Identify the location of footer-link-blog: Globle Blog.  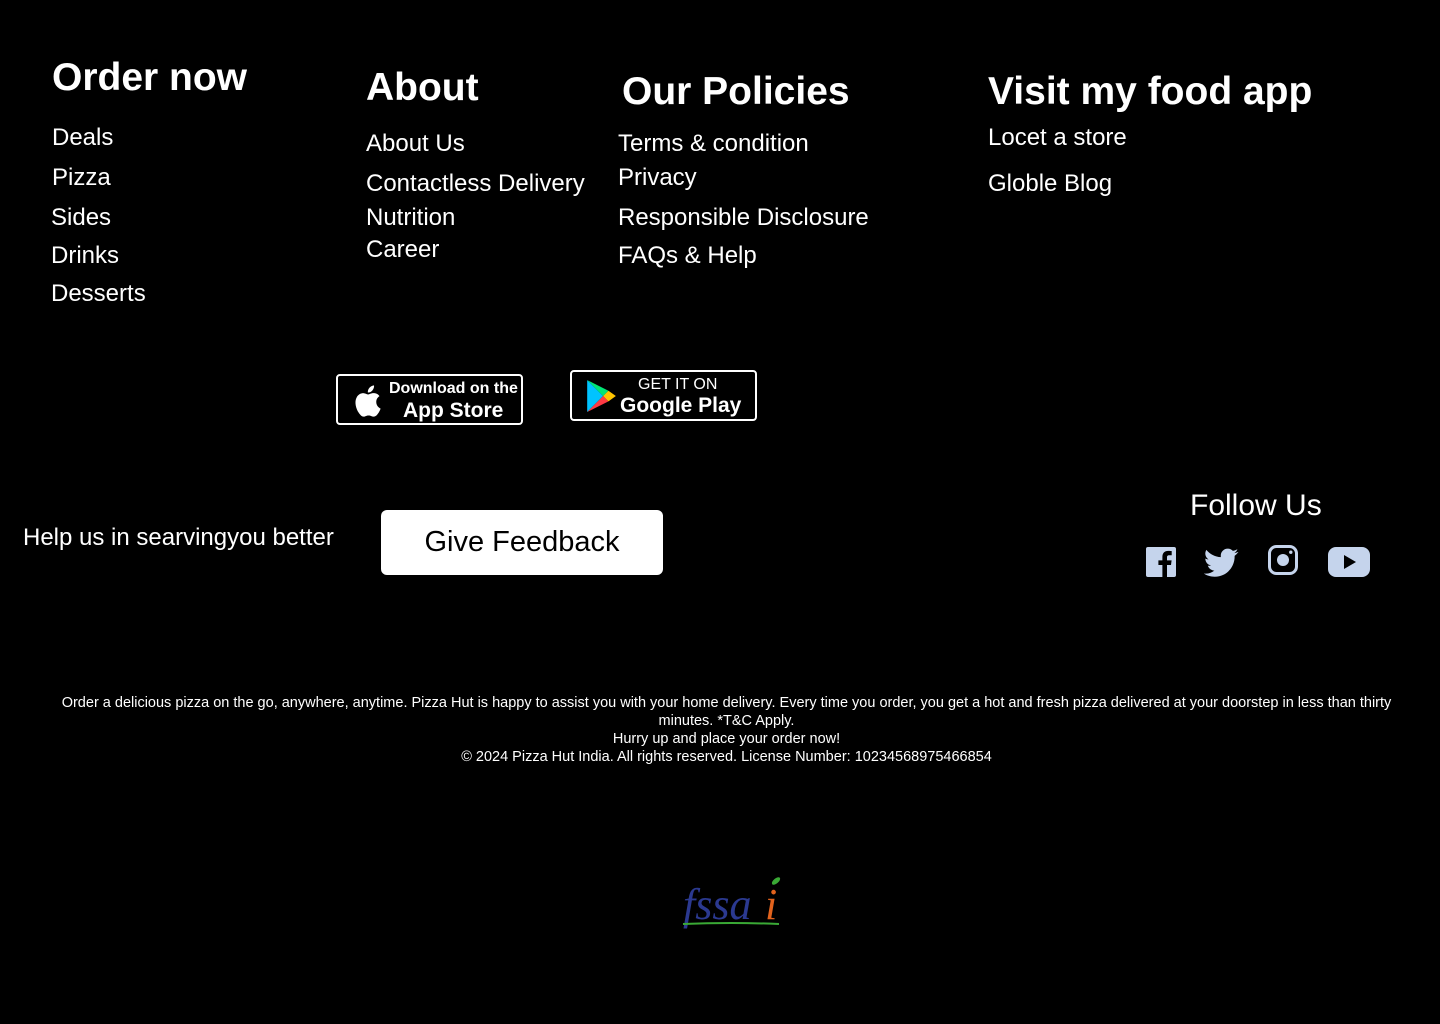
(1050, 184).